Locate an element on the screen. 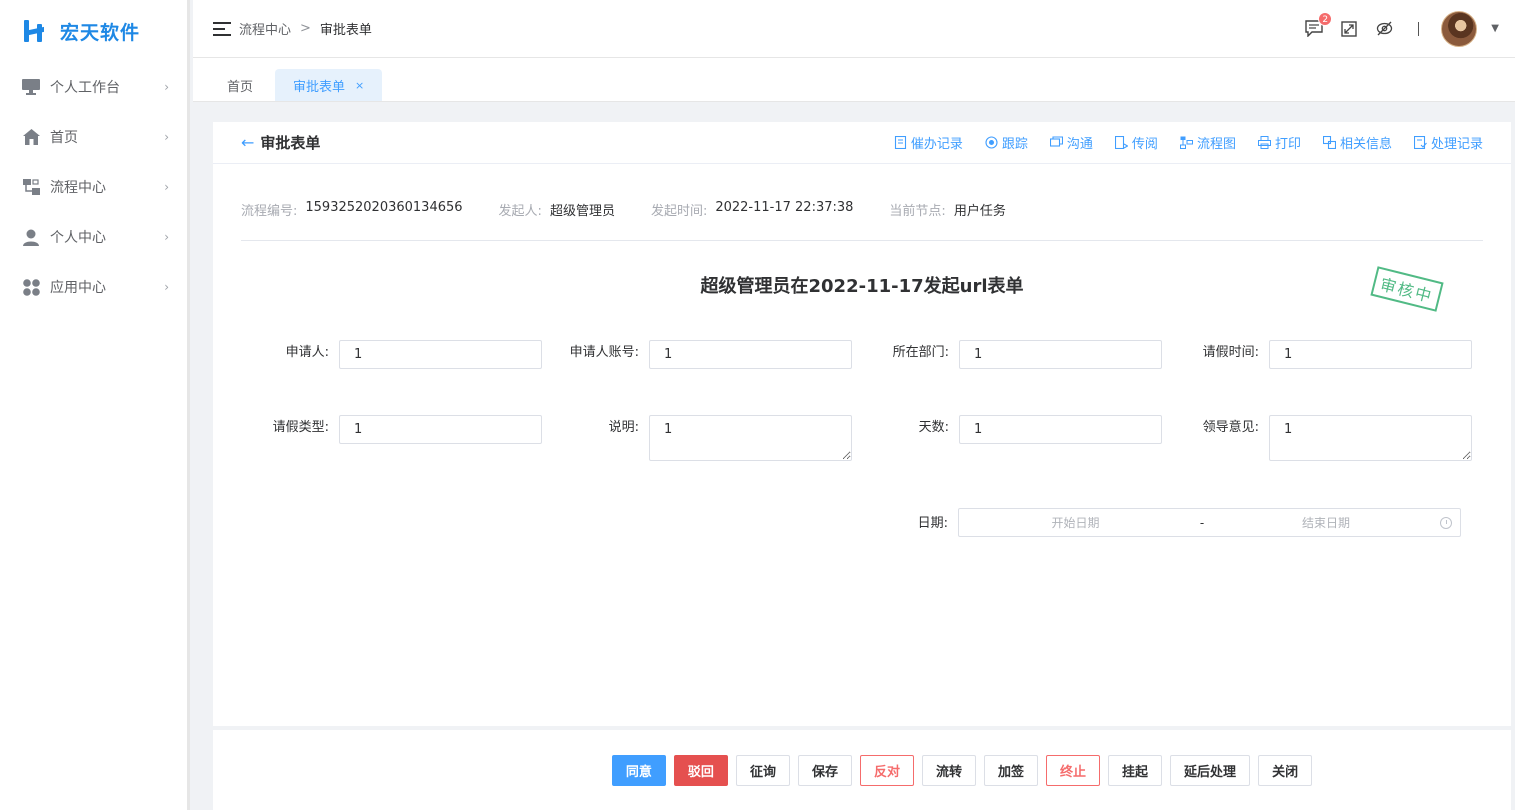 The height and width of the screenshot is (810, 1515). department-field: 所在部门: is located at coordinates (1010, 354).